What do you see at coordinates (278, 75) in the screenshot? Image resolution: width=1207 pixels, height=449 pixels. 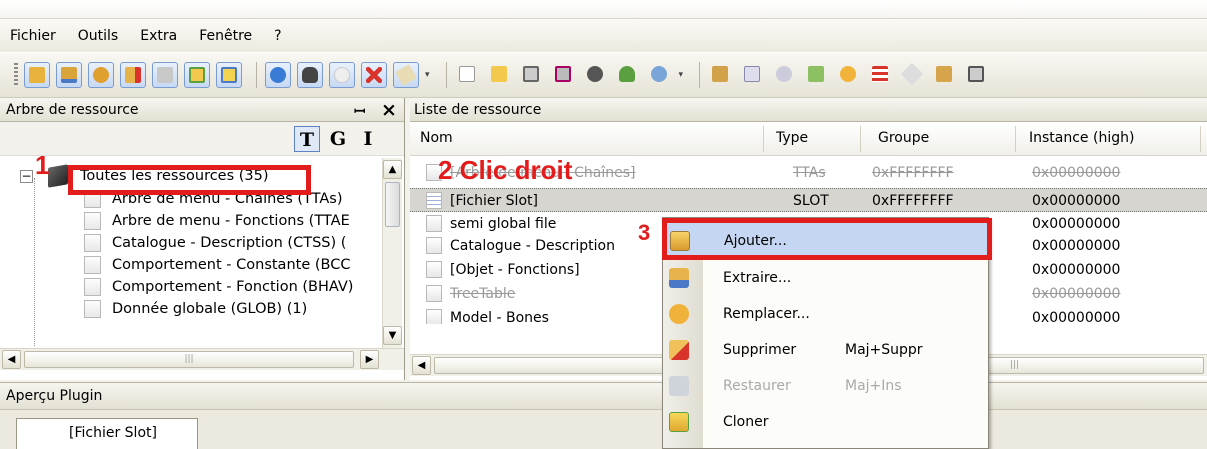 I see `refresh-icon` at bounding box center [278, 75].